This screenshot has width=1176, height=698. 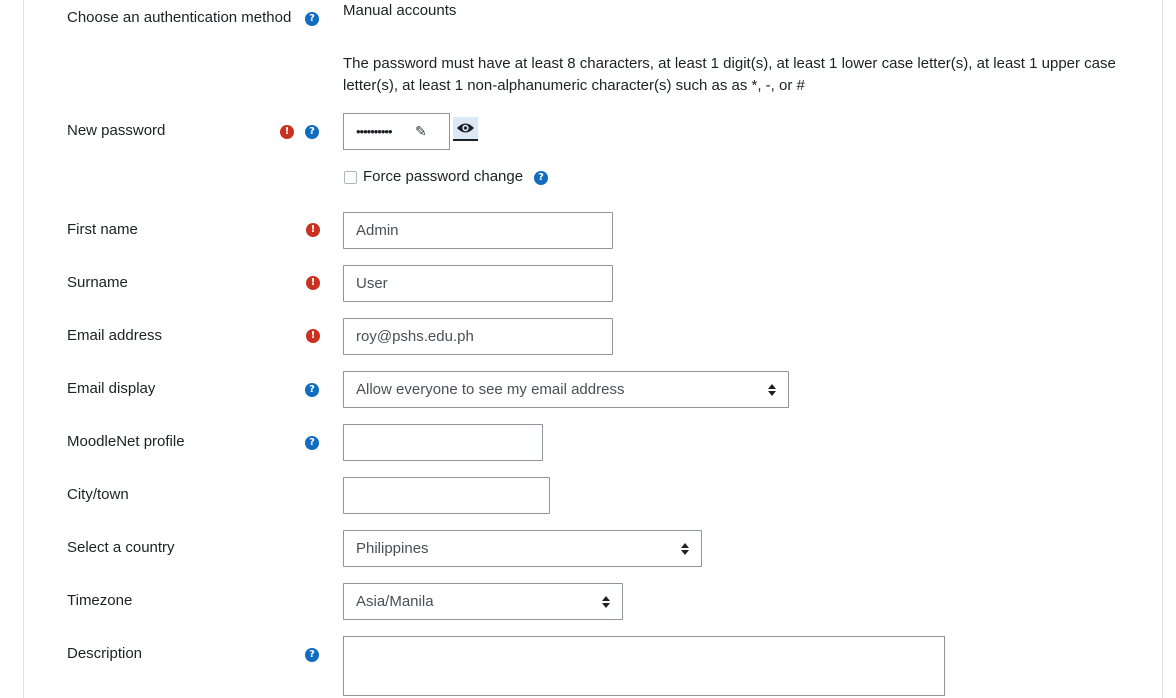 What do you see at coordinates (522, 548) in the screenshot?
I see `country-select: Philippines` at bounding box center [522, 548].